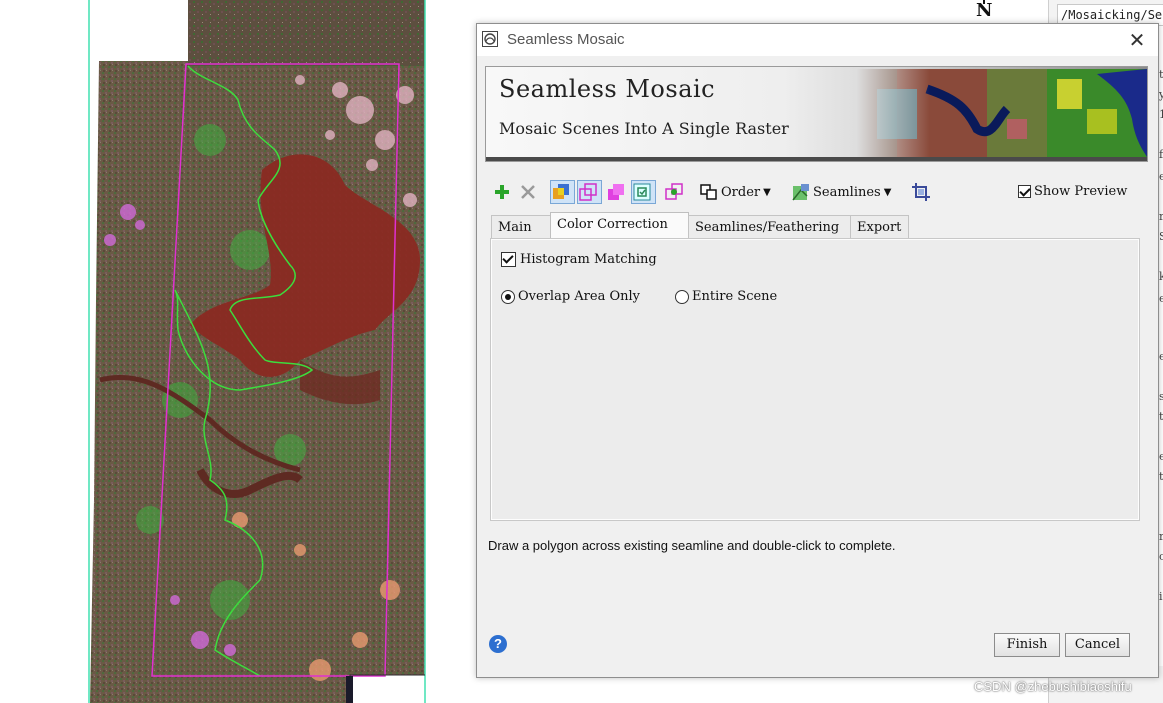  I want to click on overlap-area-only-label: Overlap Area Only, so click(579, 296).